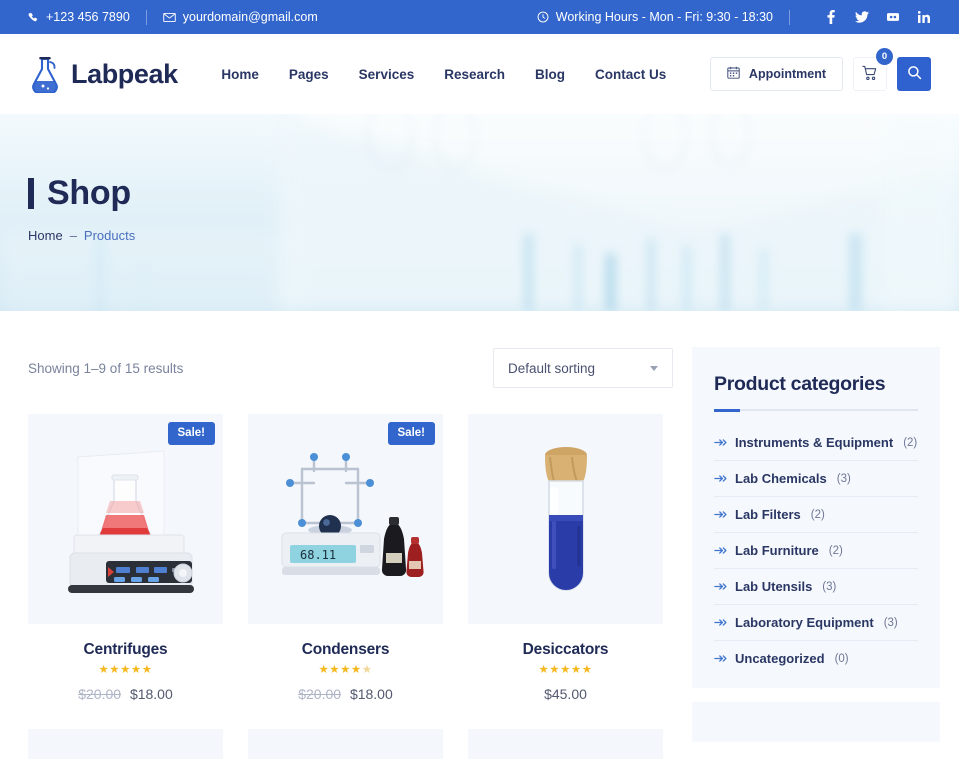 This screenshot has height=759, width=959. What do you see at coordinates (474, 74) in the screenshot?
I see `nav-item-research: Research` at bounding box center [474, 74].